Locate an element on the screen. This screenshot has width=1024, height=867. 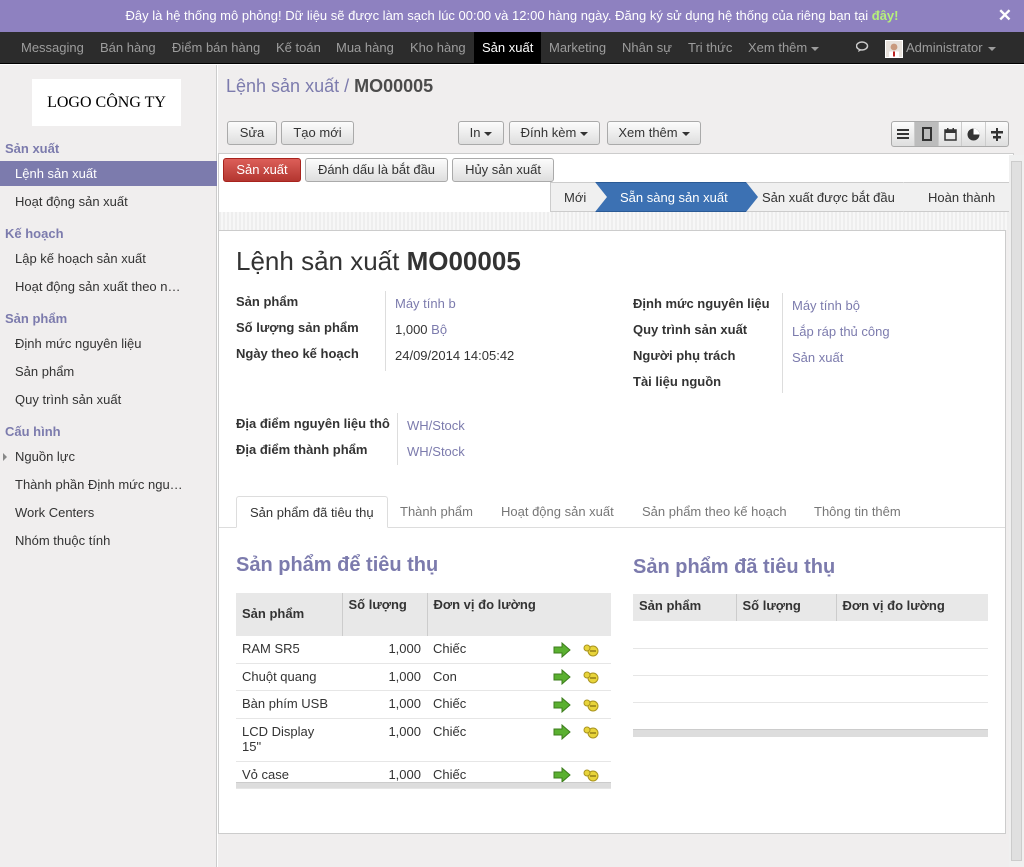
nav-pos: Điểm bán hàng is located at coordinates (216, 48).